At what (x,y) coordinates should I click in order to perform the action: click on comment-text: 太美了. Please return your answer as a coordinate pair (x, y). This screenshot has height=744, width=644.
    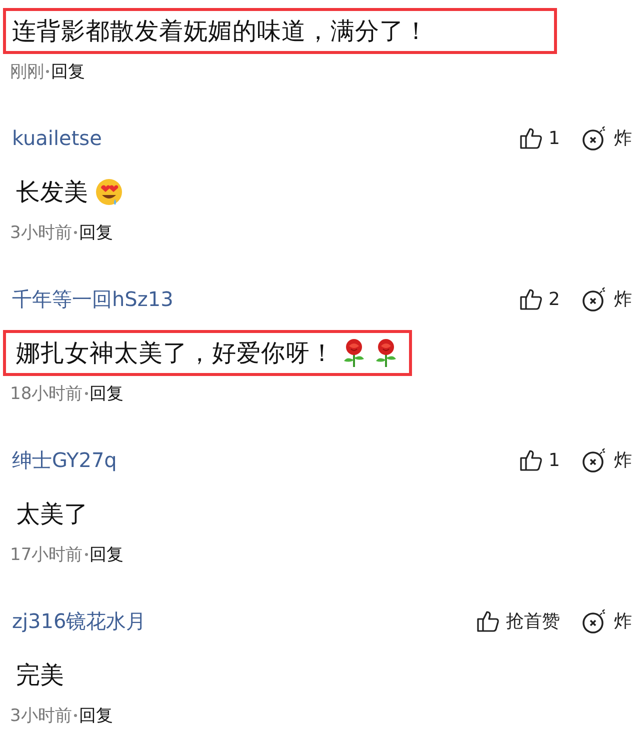
    Looking at the image, I should click on (52, 514).